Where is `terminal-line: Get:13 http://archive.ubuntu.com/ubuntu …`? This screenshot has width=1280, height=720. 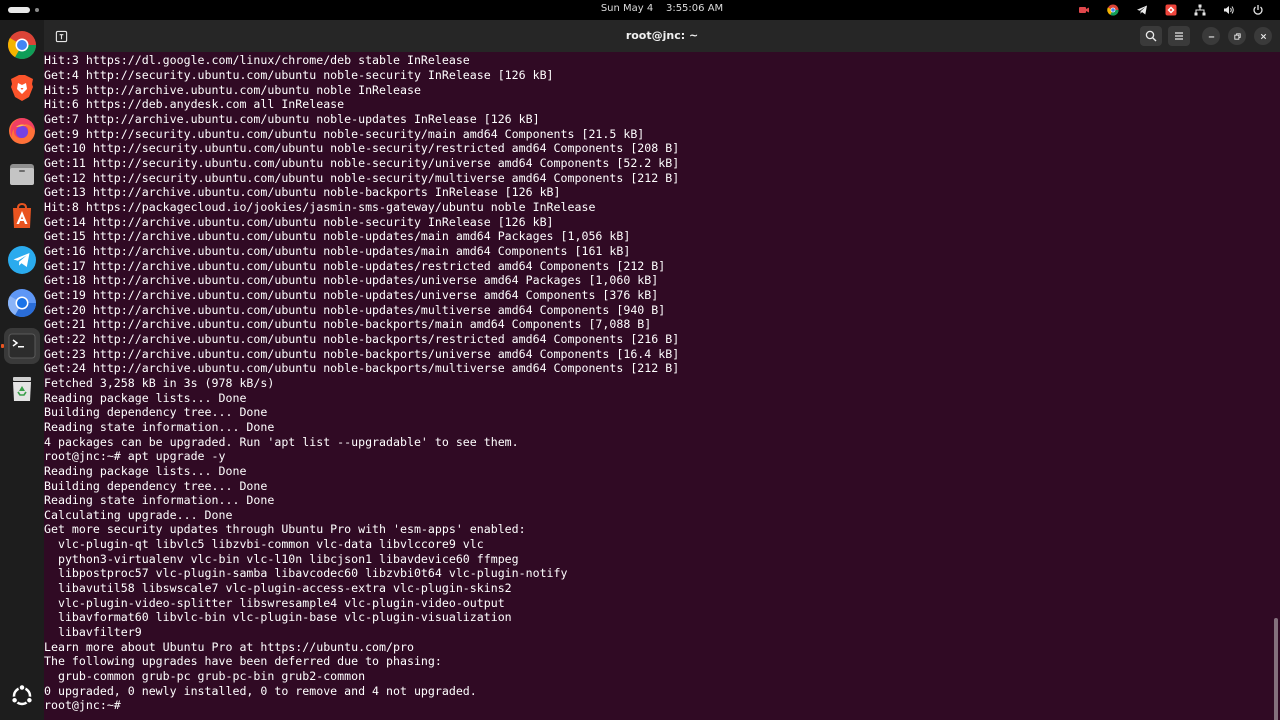
terminal-line: Get:13 http://archive.ubuntu.com/ubuntu … is located at coordinates (302, 192).